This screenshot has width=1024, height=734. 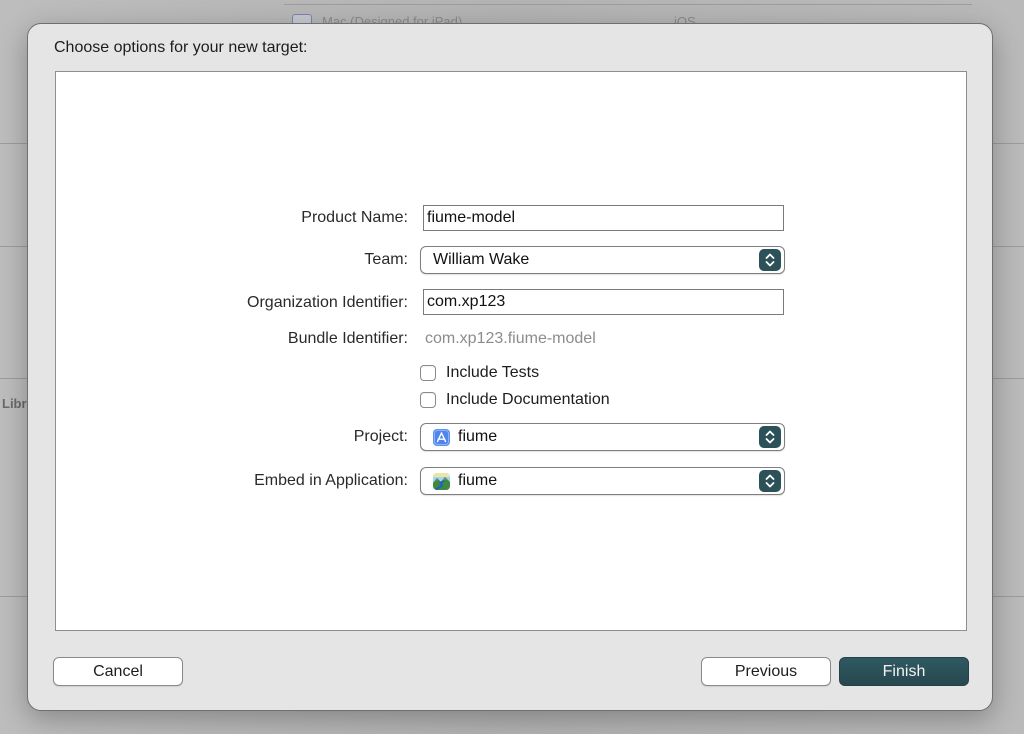 What do you see at coordinates (603, 218) in the screenshot?
I see `product-name-field` at bounding box center [603, 218].